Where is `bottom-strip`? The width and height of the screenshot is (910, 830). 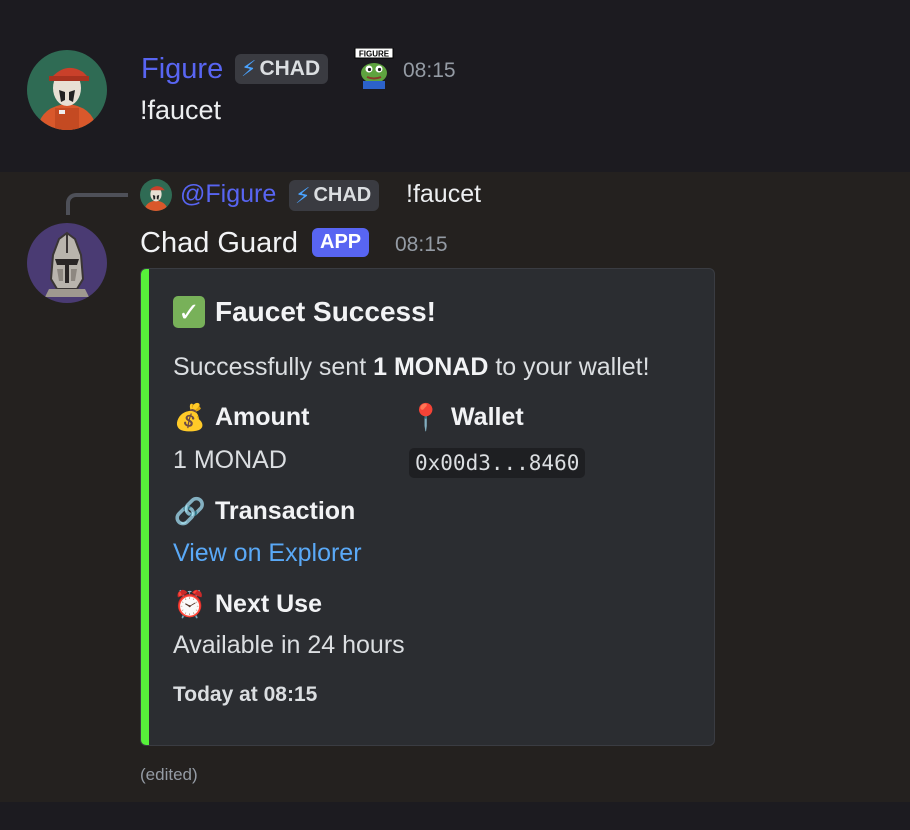
bottom-strip is located at coordinates (455, 816).